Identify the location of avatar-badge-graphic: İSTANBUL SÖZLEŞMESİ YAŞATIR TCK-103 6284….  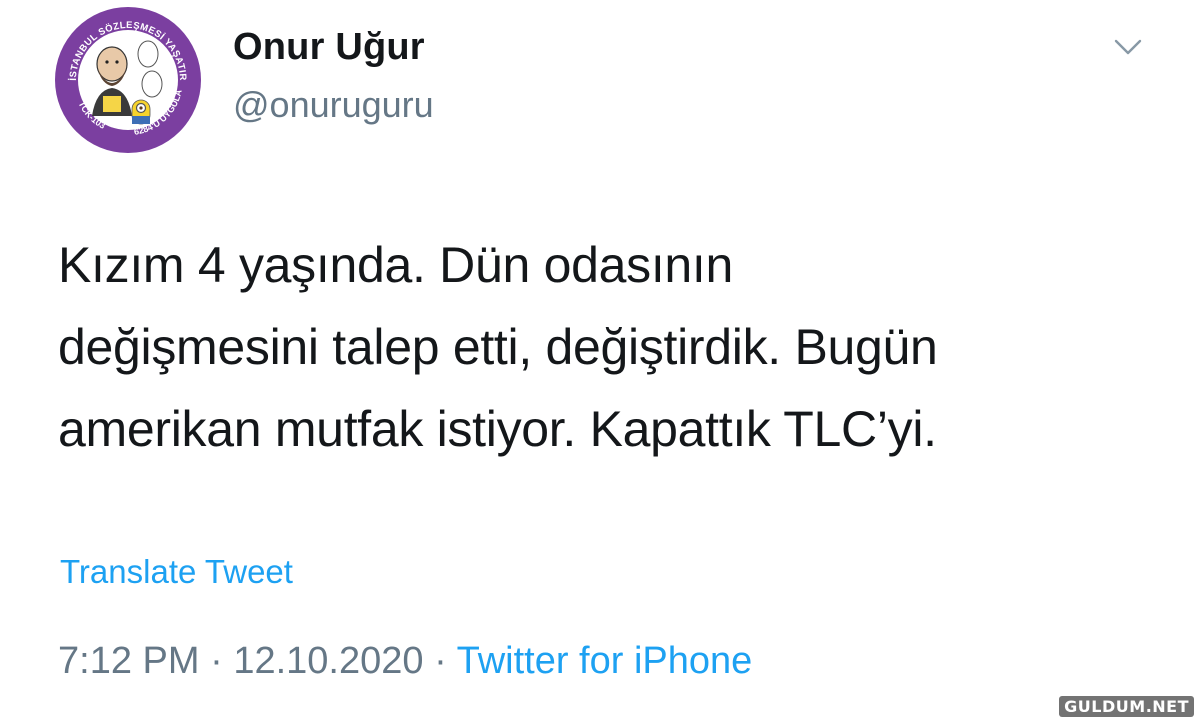
(128, 80).